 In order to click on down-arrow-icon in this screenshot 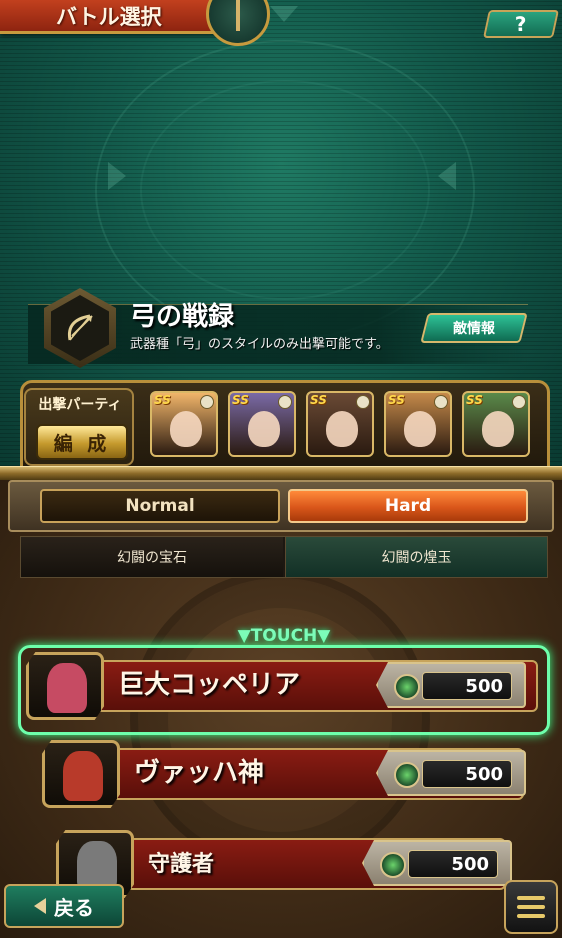, I will do `click(284, 14)`.